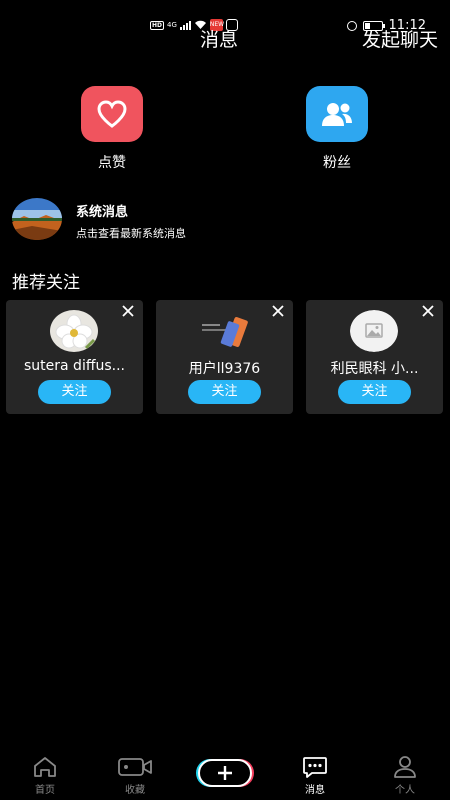 This screenshot has height=800, width=450. What do you see at coordinates (46, 283) in the screenshot?
I see `recommend-title: 推荐关注` at bounding box center [46, 283].